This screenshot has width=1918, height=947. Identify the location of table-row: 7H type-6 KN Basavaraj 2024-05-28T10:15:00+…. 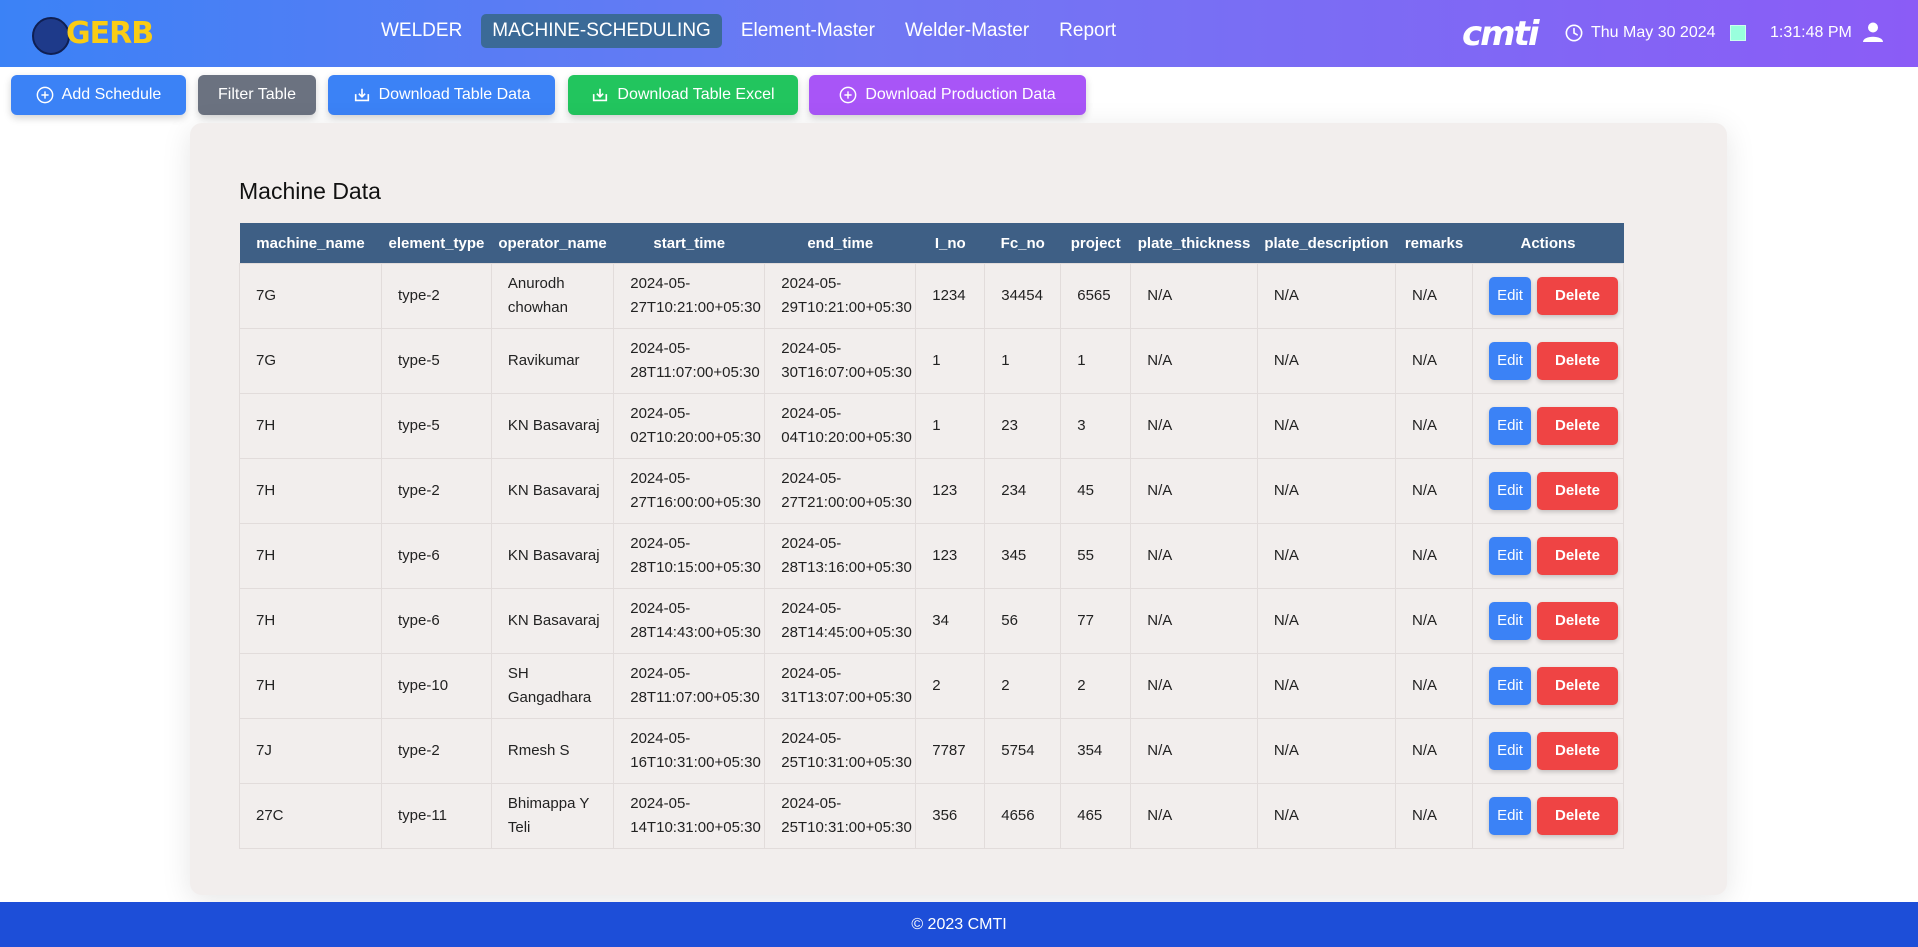
(932, 556).